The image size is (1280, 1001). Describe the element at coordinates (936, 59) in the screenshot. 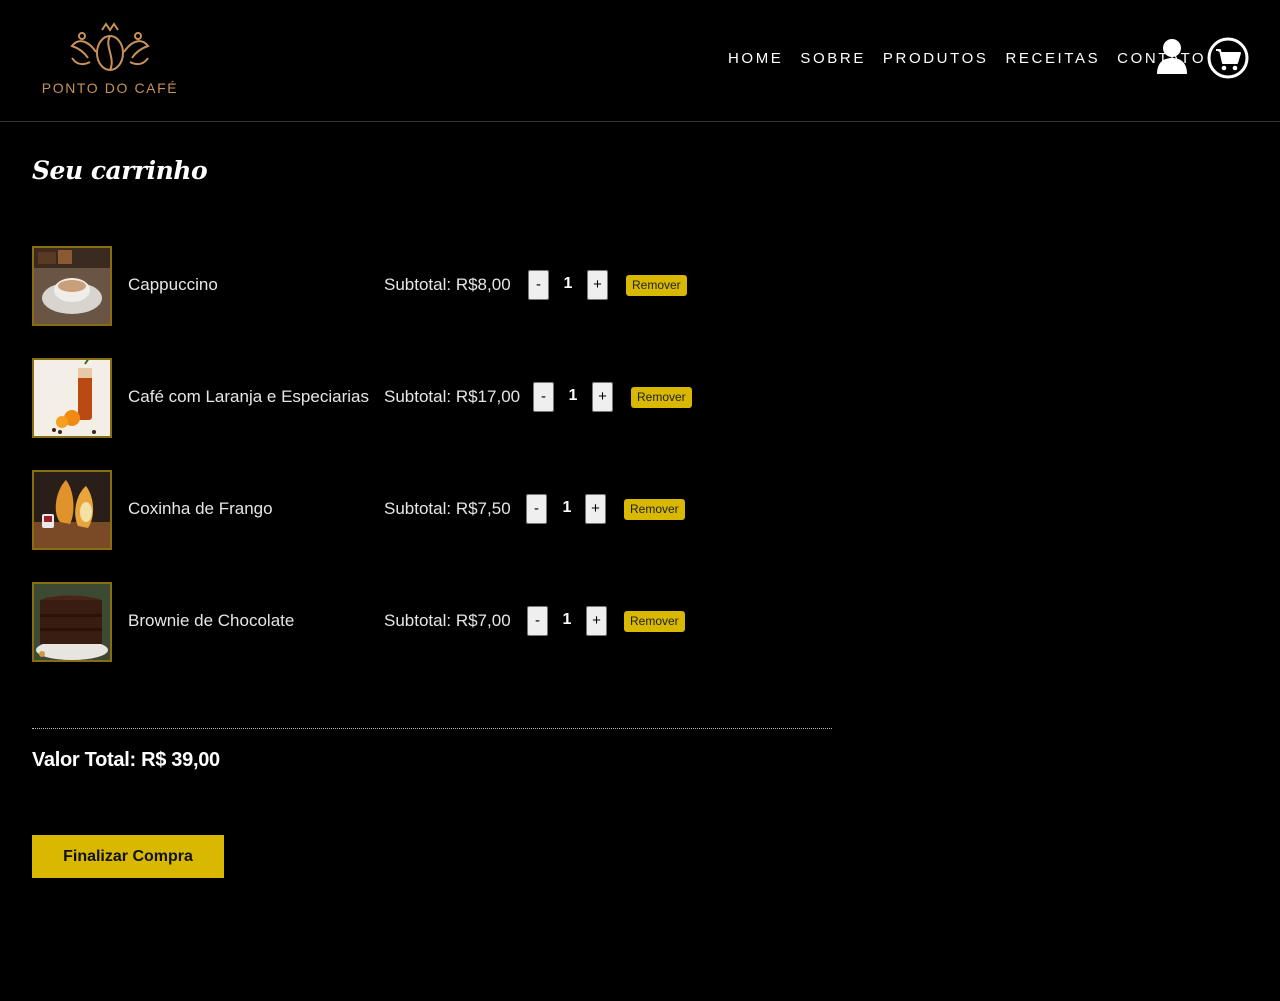

I see `nav-produtos: PRODUTOS` at that location.